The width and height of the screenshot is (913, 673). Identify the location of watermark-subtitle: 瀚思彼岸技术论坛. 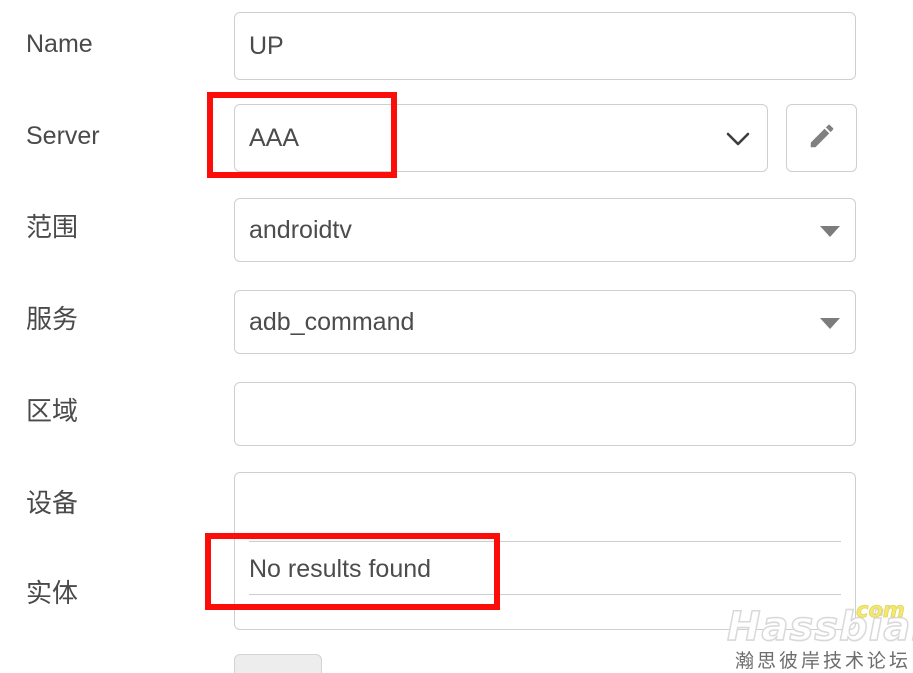
(823, 661).